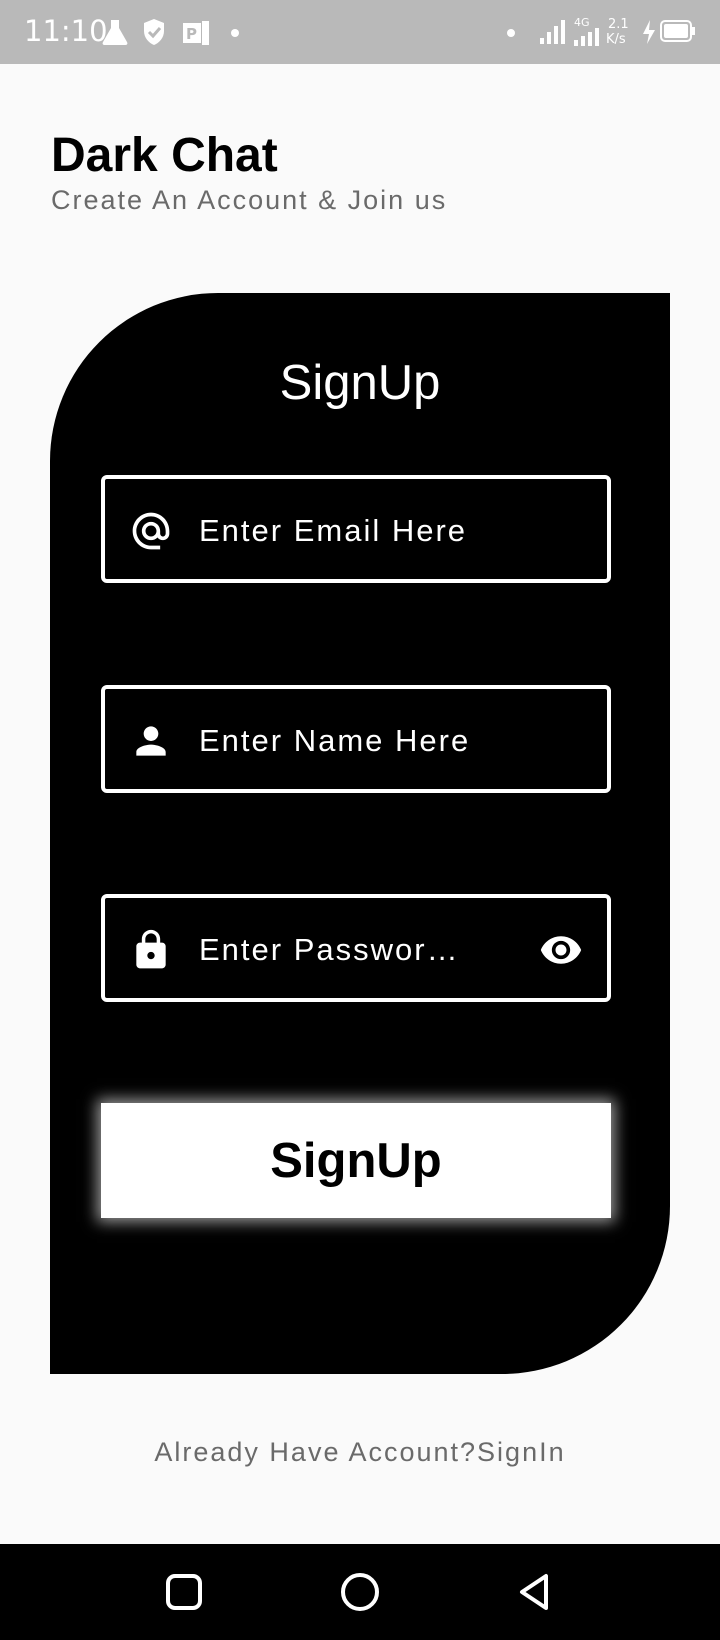  I want to click on back-icon, so click(536, 1592).